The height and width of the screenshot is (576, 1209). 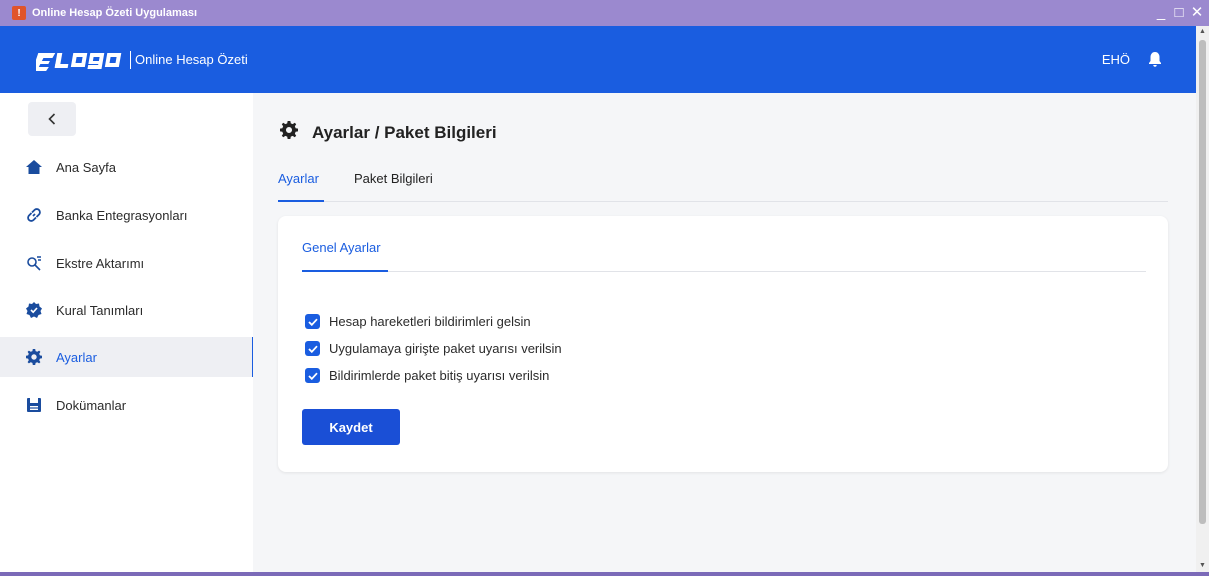 I want to click on scroll-up-icon: ▲, so click(x=1202, y=32).